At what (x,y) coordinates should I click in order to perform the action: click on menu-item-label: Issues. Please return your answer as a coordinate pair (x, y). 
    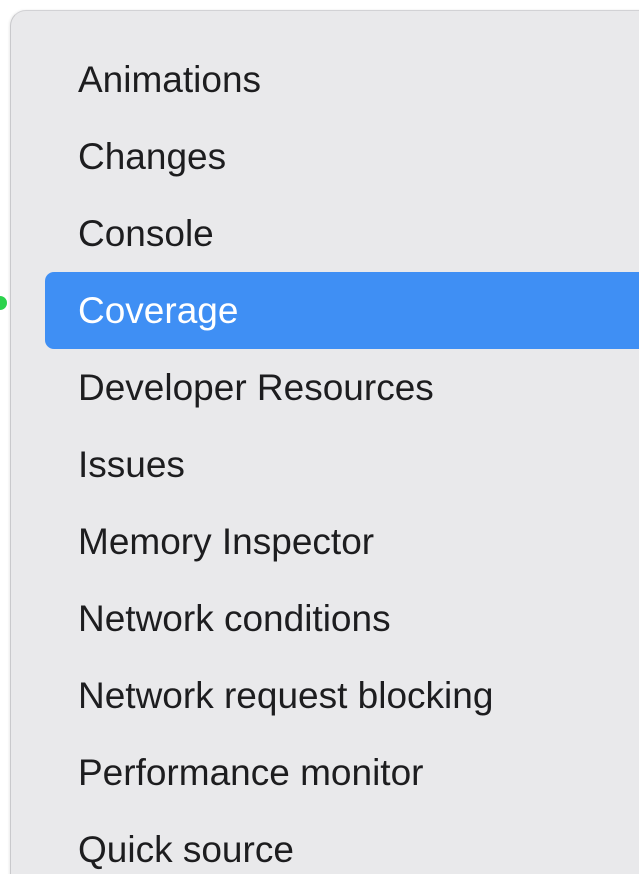
    Looking at the image, I should click on (131, 464).